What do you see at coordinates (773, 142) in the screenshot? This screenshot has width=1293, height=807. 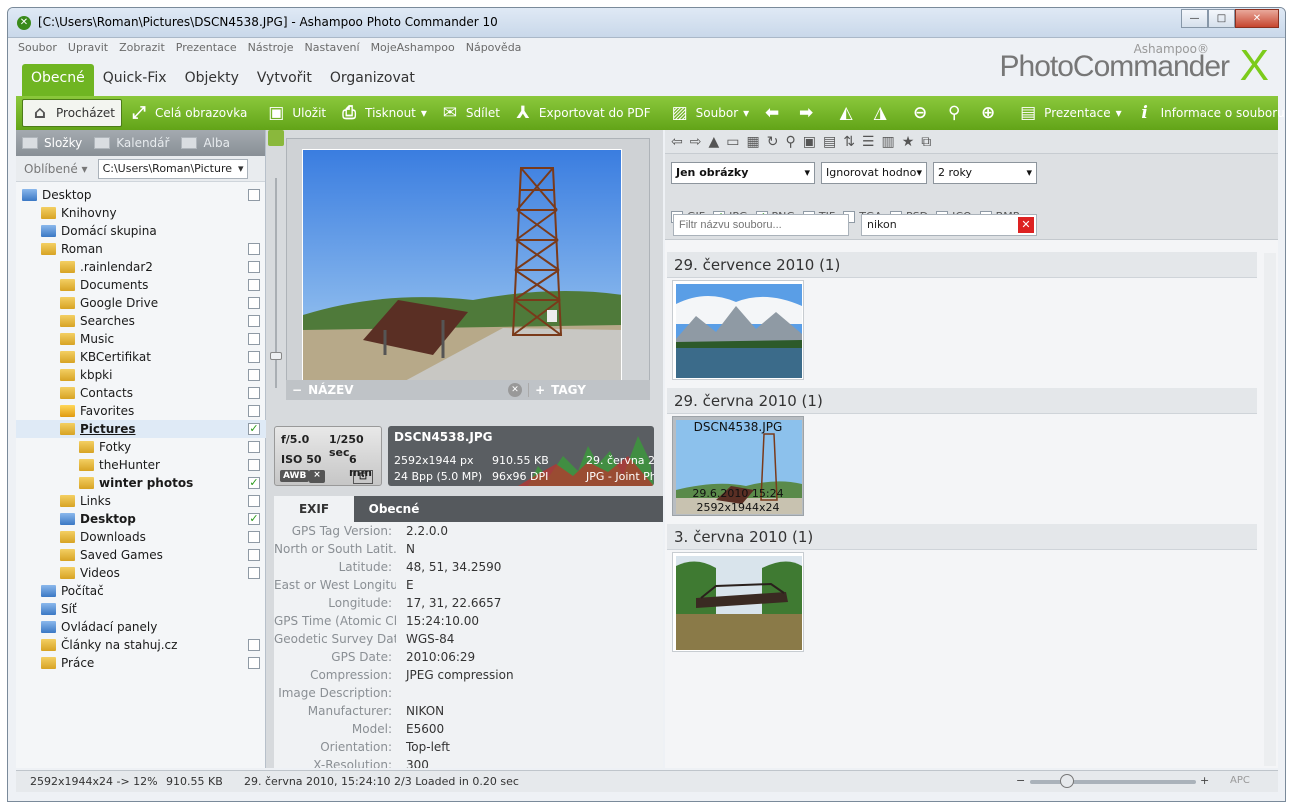 I see `refresh-icon: ↻` at bounding box center [773, 142].